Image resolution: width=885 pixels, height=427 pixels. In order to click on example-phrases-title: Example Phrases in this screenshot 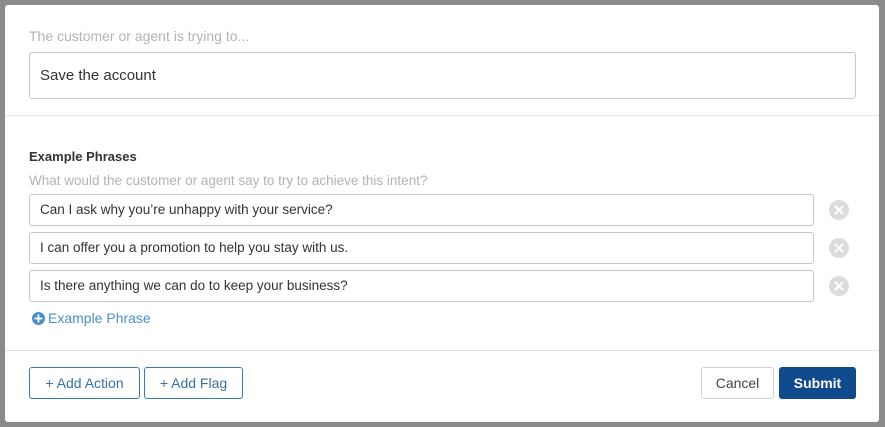, I will do `click(83, 156)`.